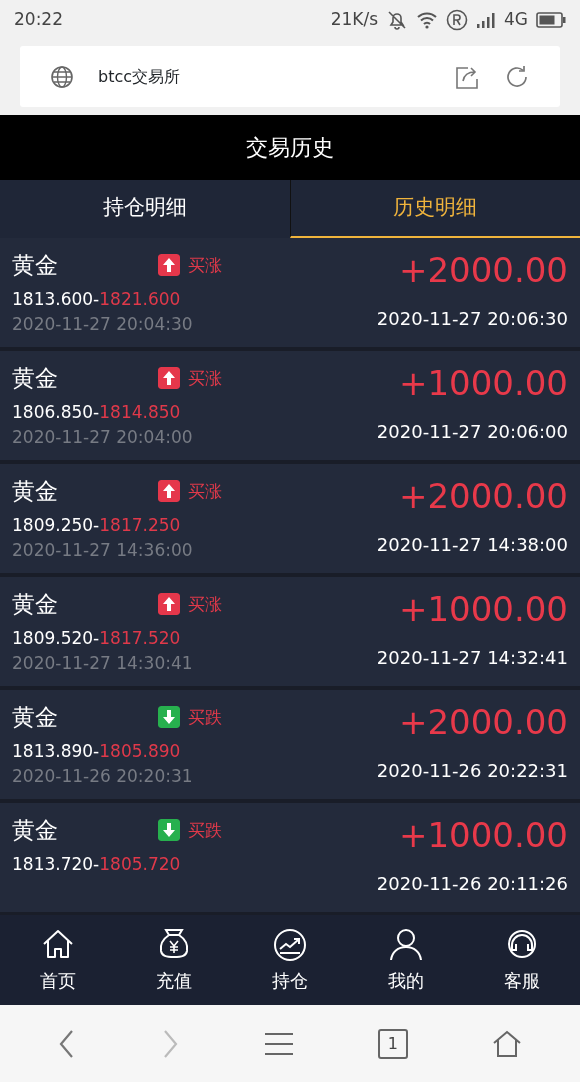  What do you see at coordinates (102, 663) in the screenshot?
I see `open-time: 2020-11-27 14:30:41` at bounding box center [102, 663].